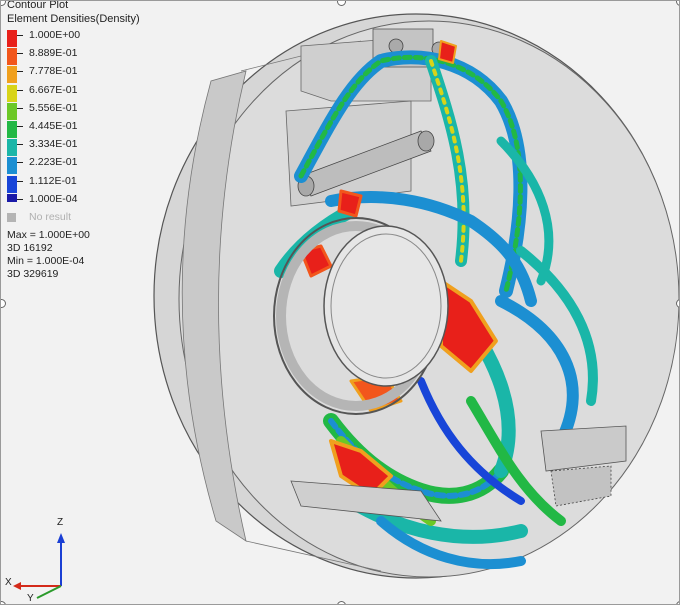 The width and height of the screenshot is (680, 605). Describe the element at coordinates (77, 220) in the screenshot. I see `legend-no-result: No result` at that location.